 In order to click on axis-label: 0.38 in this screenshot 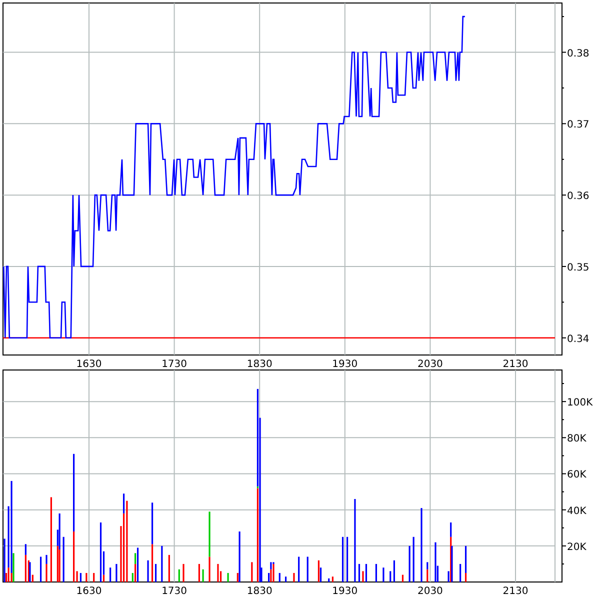, I will do `click(578, 54)`.